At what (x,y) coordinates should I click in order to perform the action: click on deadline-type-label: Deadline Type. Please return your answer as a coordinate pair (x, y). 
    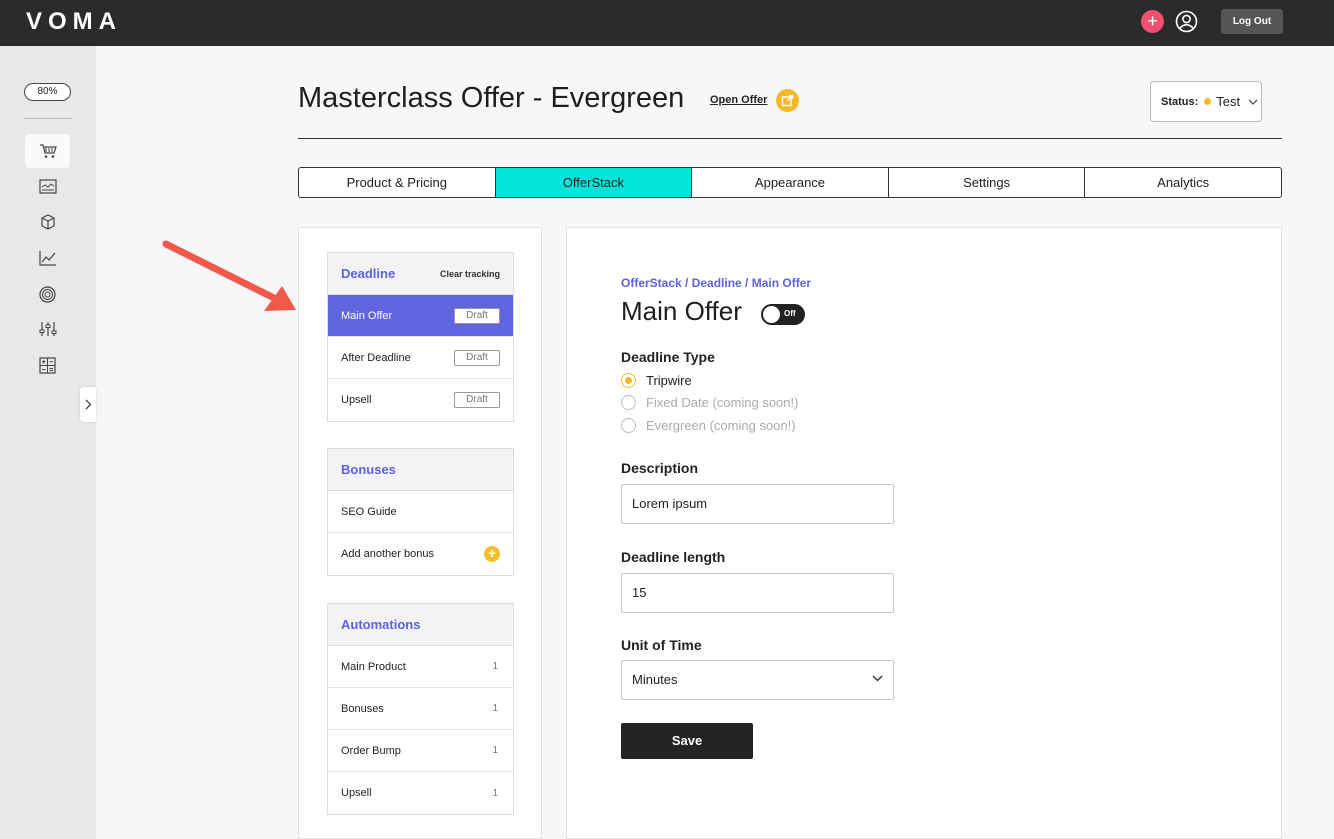
    Looking at the image, I should click on (668, 357).